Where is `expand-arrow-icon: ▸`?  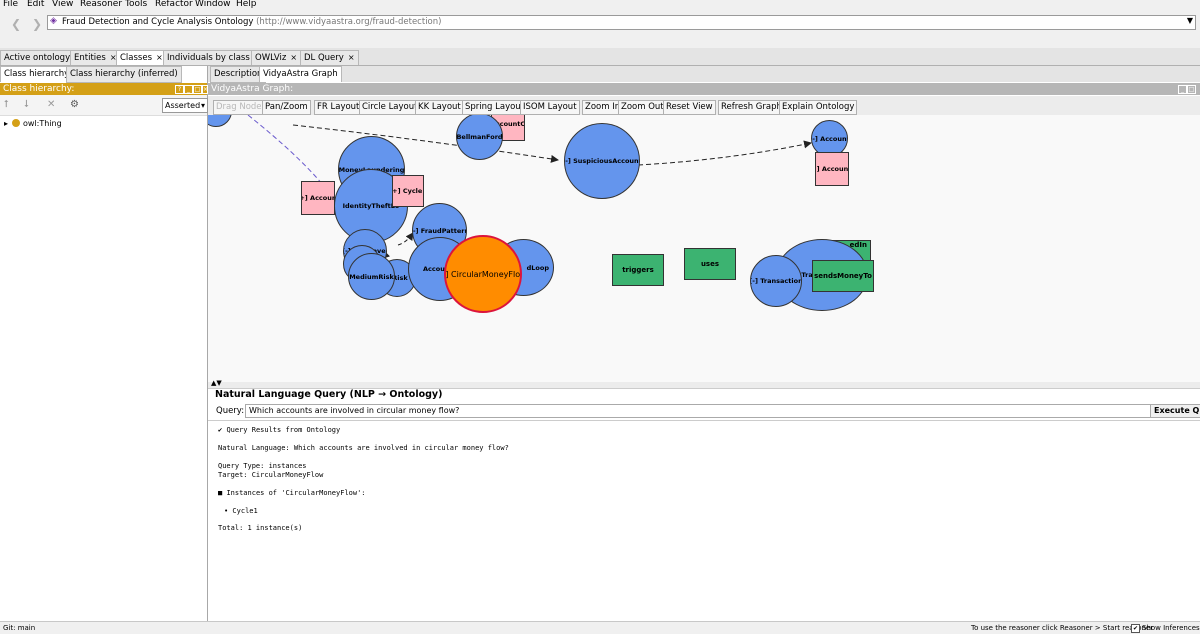 expand-arrow-icon: ▸ is located at coordinates (6, 123).